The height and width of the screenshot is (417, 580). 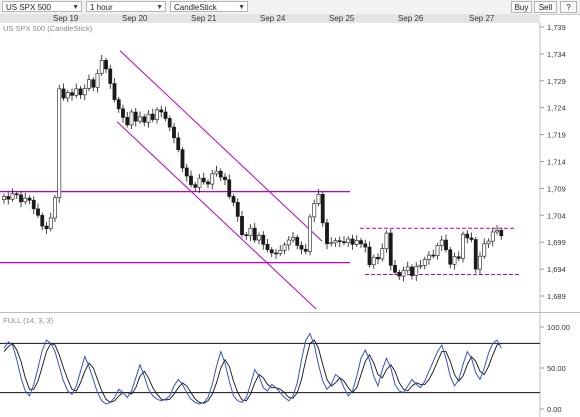 I want to click on oscillator-panel-title: FULL (14, 3, 3), so click(x=28, y=320).